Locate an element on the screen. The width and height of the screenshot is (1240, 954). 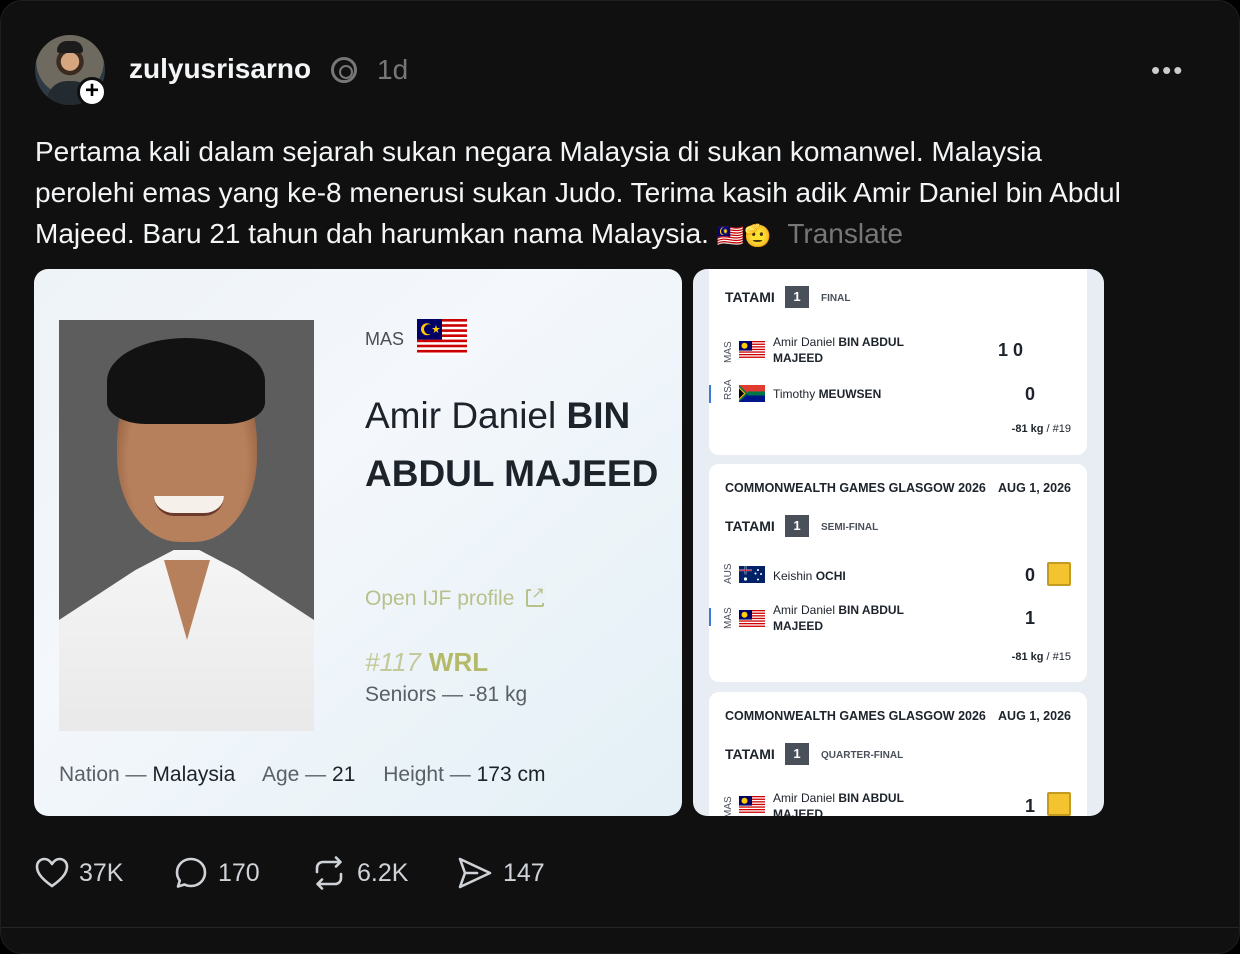
avatar-cap is located at coordinates (70, 47).